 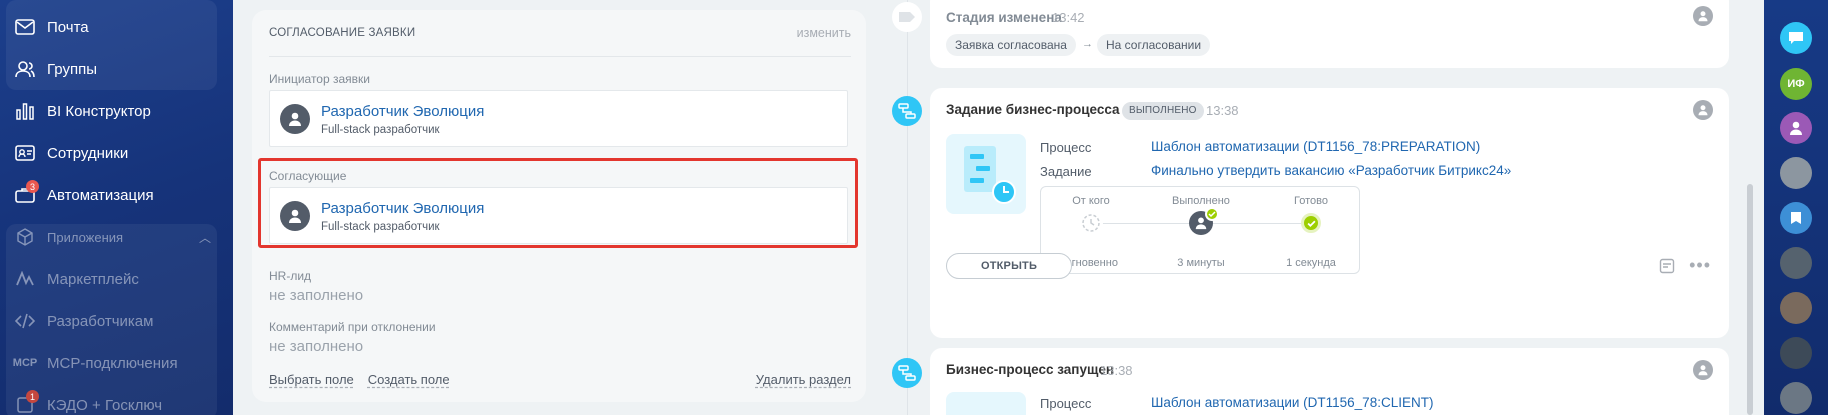 I want to click on card-time: 13:42, so click(x=1068, y=17).